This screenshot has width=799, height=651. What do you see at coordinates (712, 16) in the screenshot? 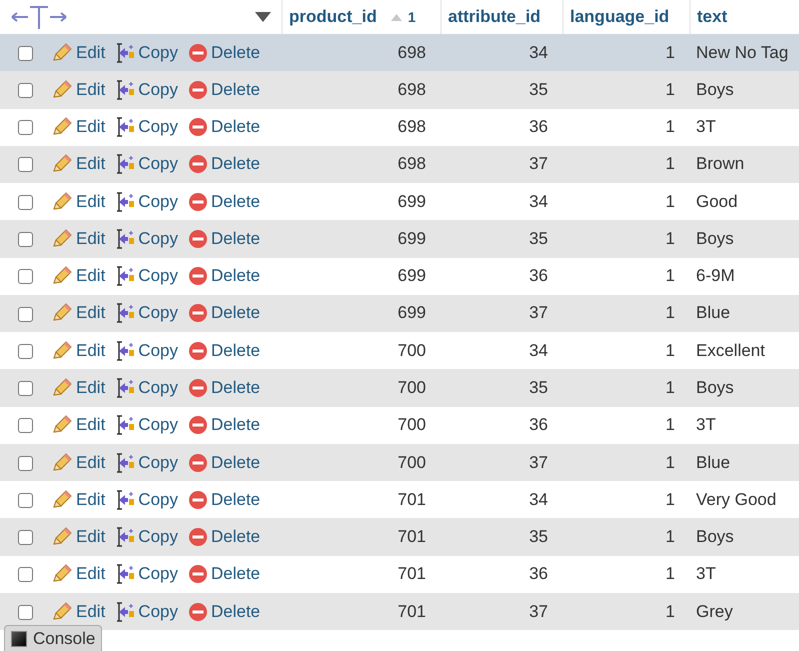
I see `column-header: text` at bounding box center [712, 16].